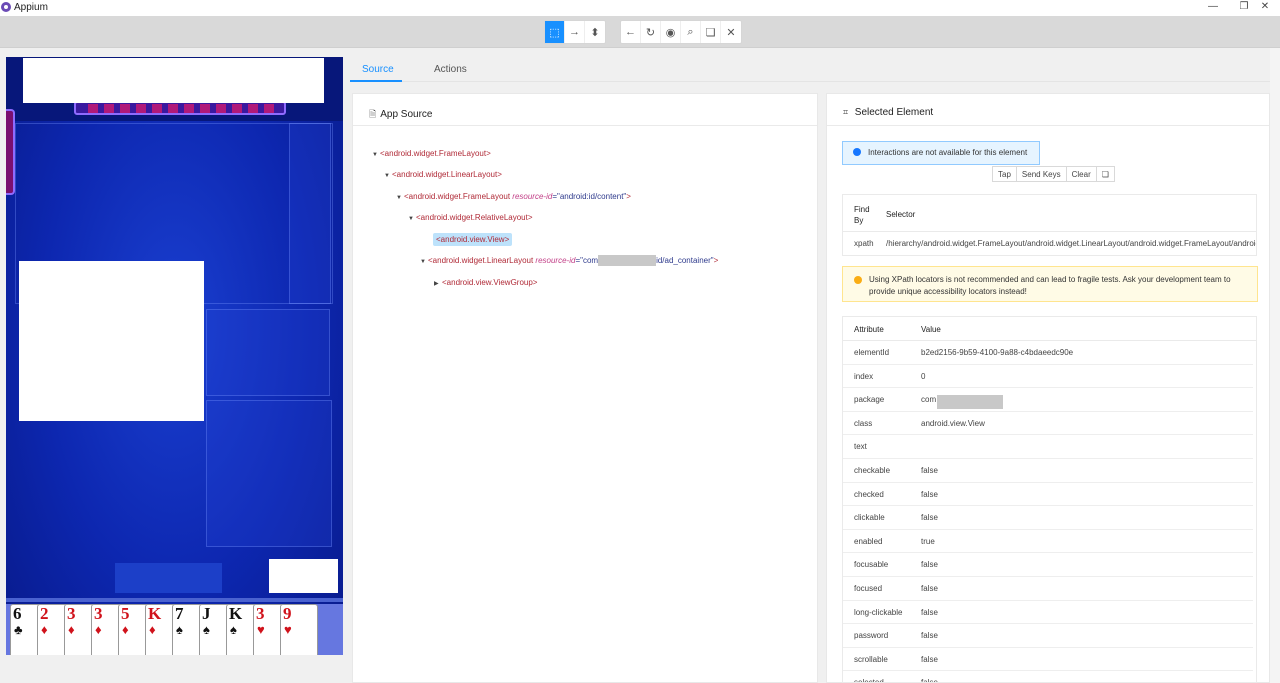 The width and height of the screenshot is (1280, 683). Describe the element at coordinates (1042, 174) in the screenshot. I see `send-keys-button: Send Keys` at that location.